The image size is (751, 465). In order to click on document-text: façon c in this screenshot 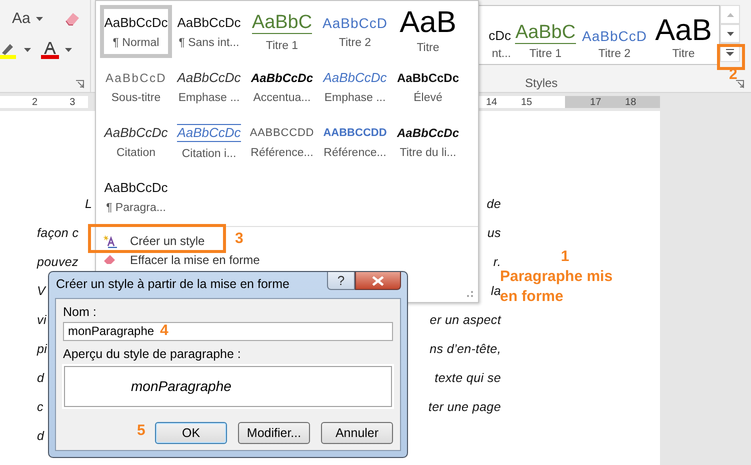, I will do `click(58, 233)`.